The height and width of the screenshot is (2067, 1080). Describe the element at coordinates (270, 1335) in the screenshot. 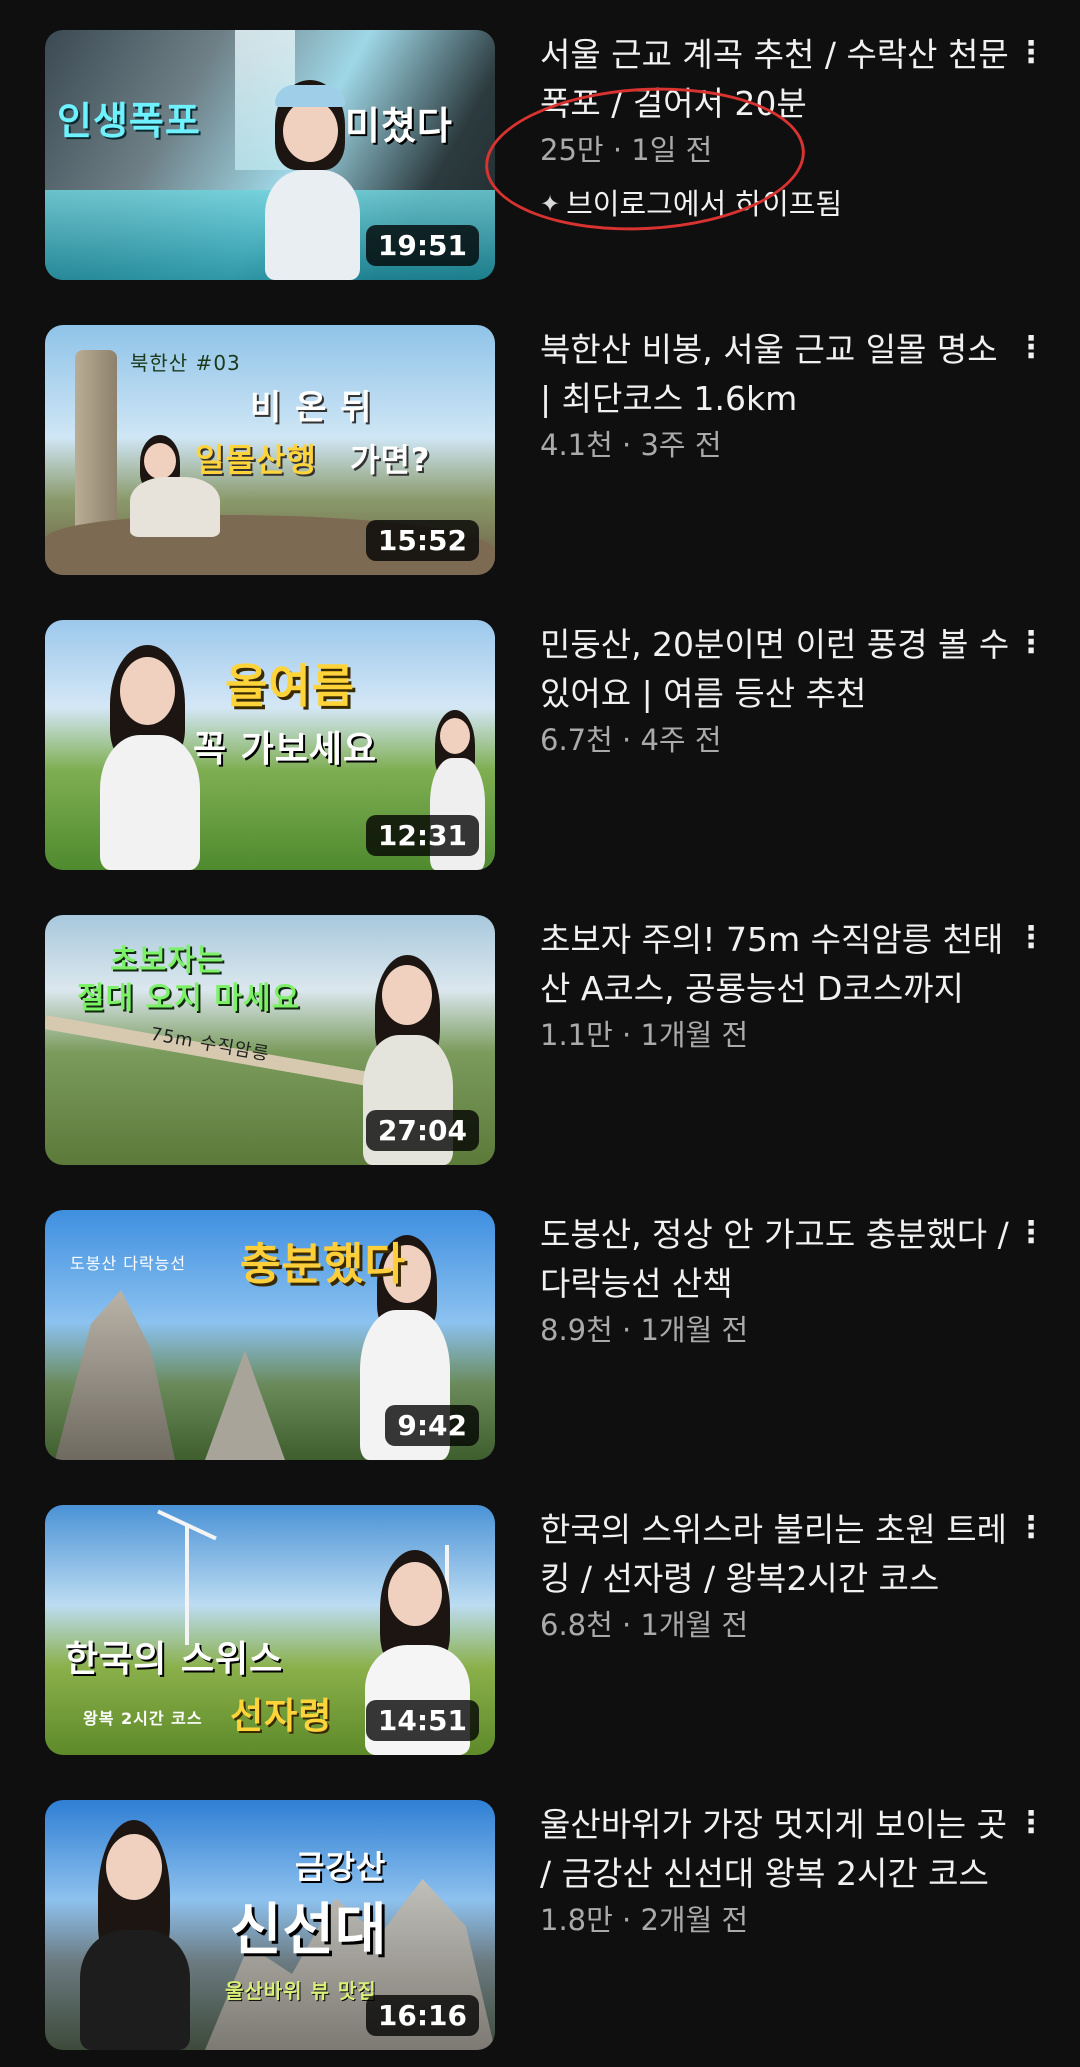

I see `video-thumbnail: 도봉산 다락능선 충분했다 9:42` at that location.